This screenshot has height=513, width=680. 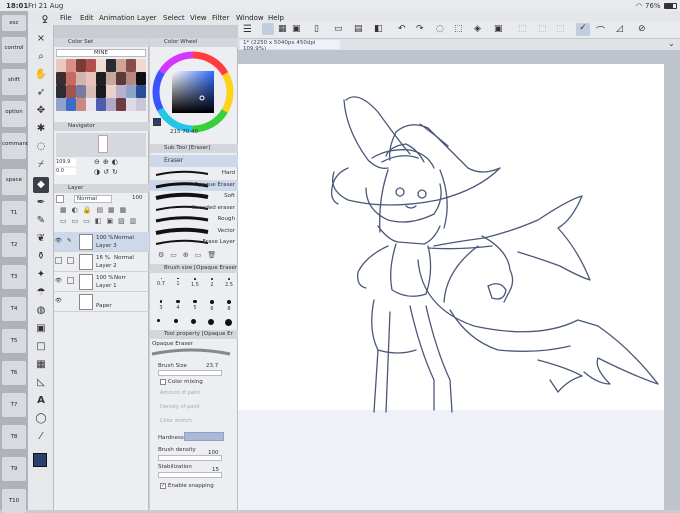 I want to click on zoom-tool-icon: ⌕, so click(x=41, y=57).